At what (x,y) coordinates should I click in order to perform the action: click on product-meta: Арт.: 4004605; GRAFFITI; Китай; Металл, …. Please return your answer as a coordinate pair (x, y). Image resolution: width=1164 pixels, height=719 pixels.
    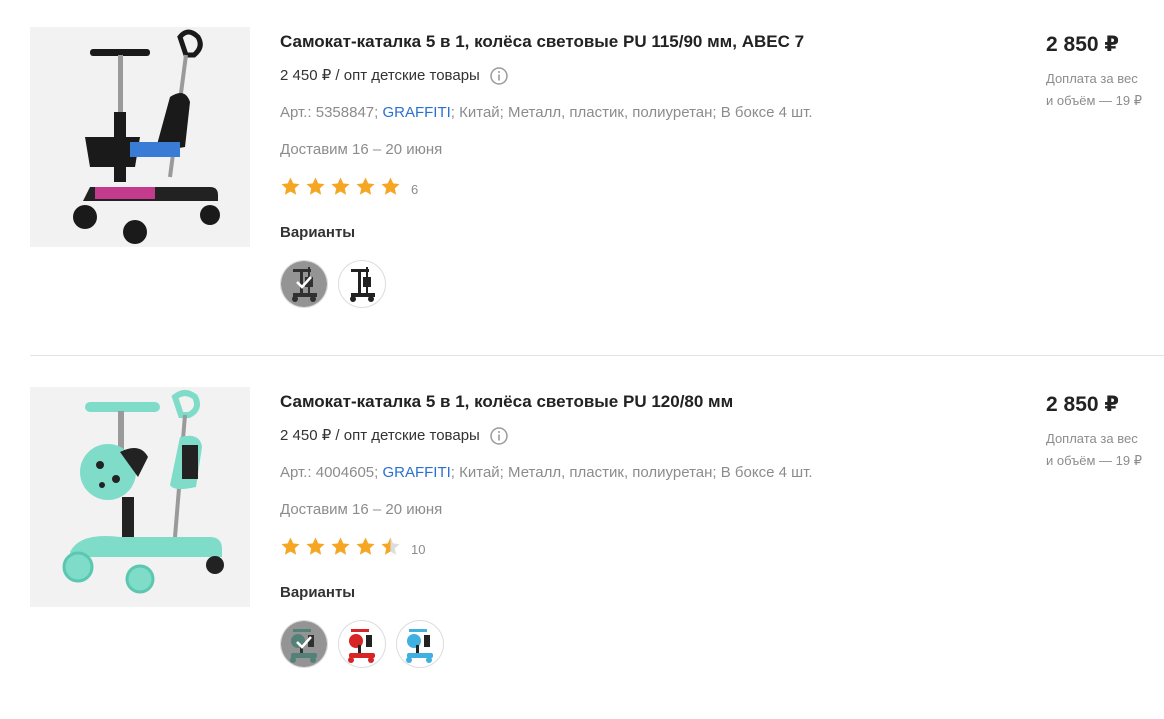
    Looking at the image, I should click on (546, 472).